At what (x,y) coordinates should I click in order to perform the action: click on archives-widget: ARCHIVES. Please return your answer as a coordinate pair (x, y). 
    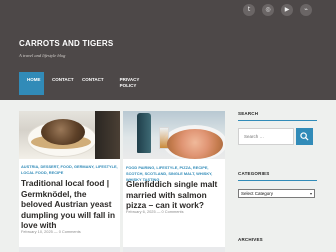
    Looking at the image, I should click on (277, 239).